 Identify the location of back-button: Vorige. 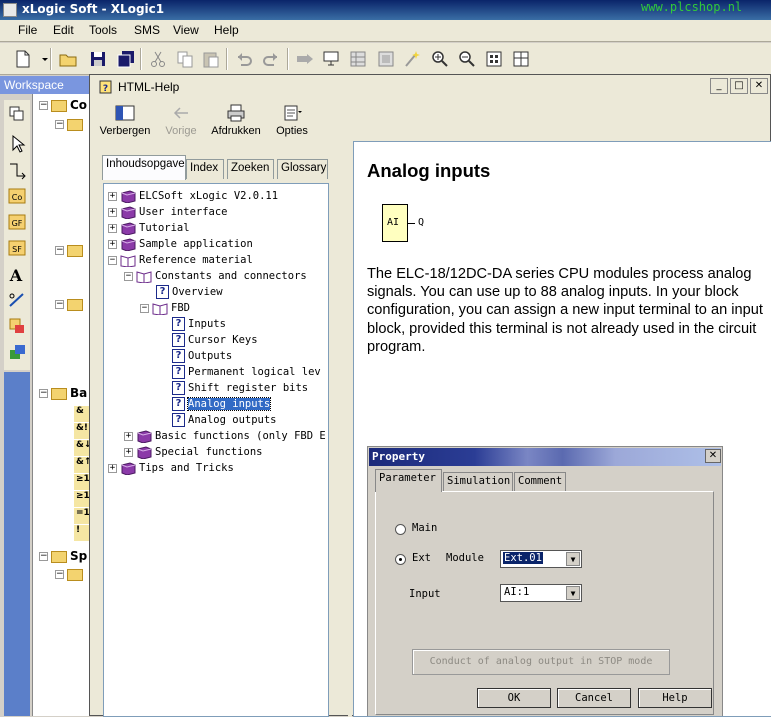
(181, 120).